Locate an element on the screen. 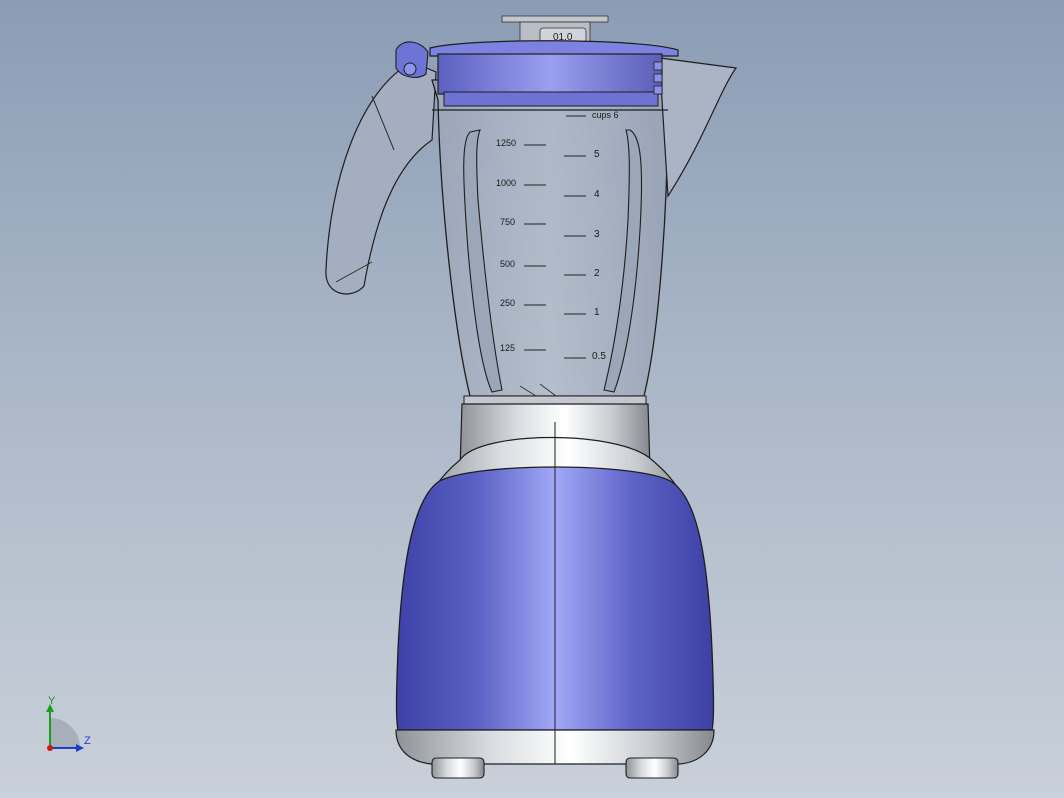 Image resolution: width=1064 pixels, height=798 pixels. svg-text: 1000 is located at coordinates (506, 183).